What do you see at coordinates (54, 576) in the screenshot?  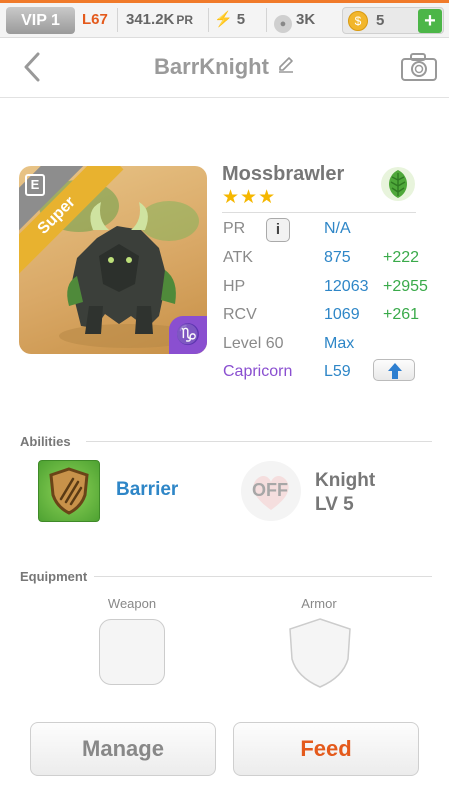 I see `equipment-heading: Equipment` at bounding box center [54, 576].